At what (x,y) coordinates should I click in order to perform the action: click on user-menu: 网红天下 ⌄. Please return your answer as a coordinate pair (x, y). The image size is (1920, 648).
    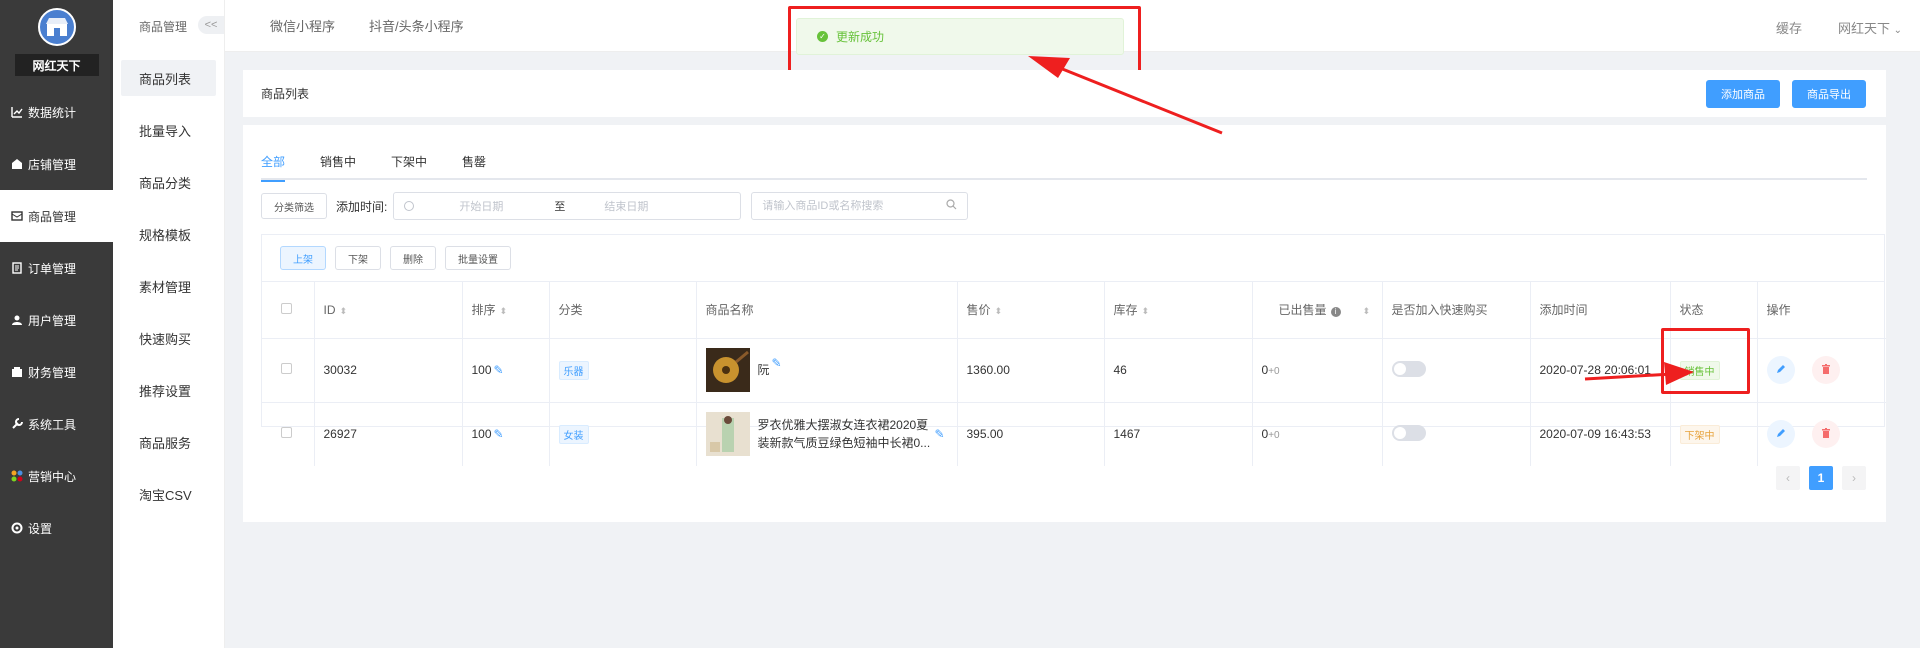
    Looking at the image, I should click on (1870, 27).